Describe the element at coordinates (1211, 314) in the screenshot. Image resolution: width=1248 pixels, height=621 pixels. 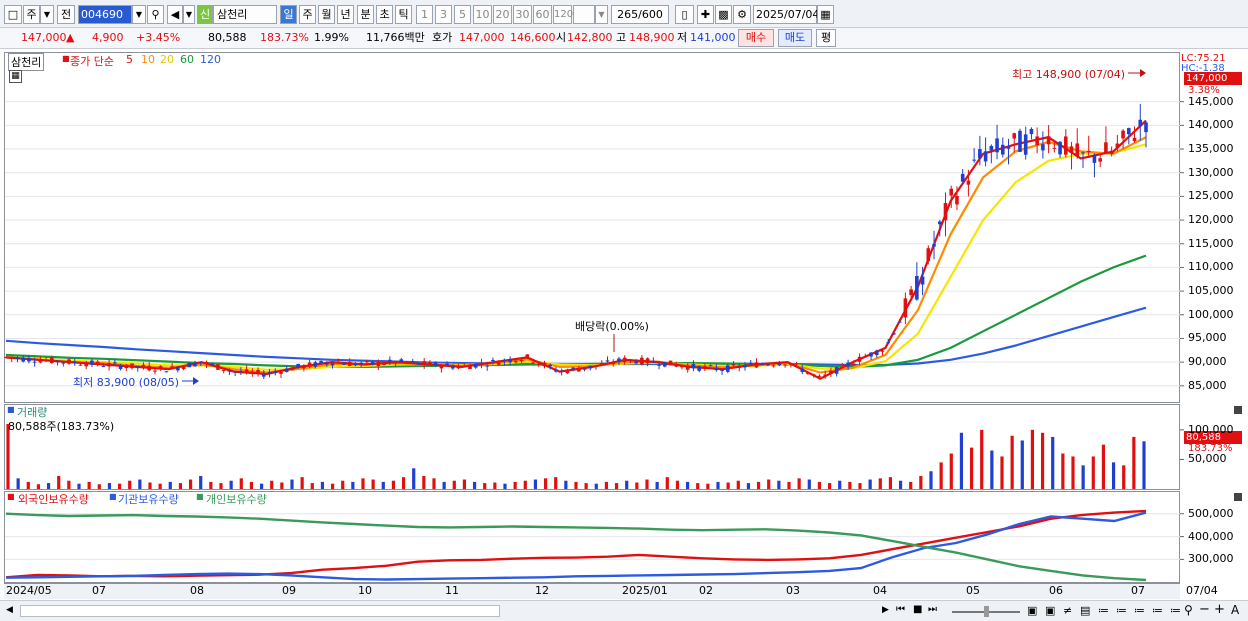
I see `price-y-tick: 100,000` at that location.